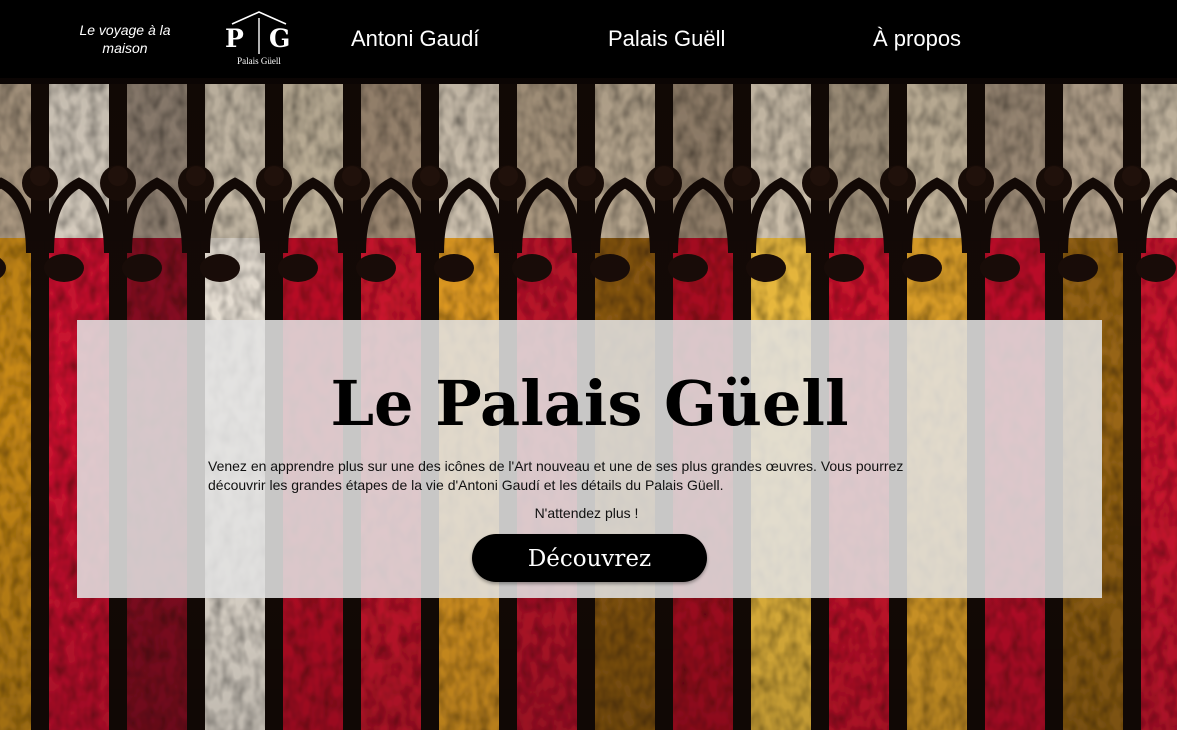 The height and width of the screenshot is (730, 1177). I want to click on site-logo: P G Palais Güell, so click(259, 39).